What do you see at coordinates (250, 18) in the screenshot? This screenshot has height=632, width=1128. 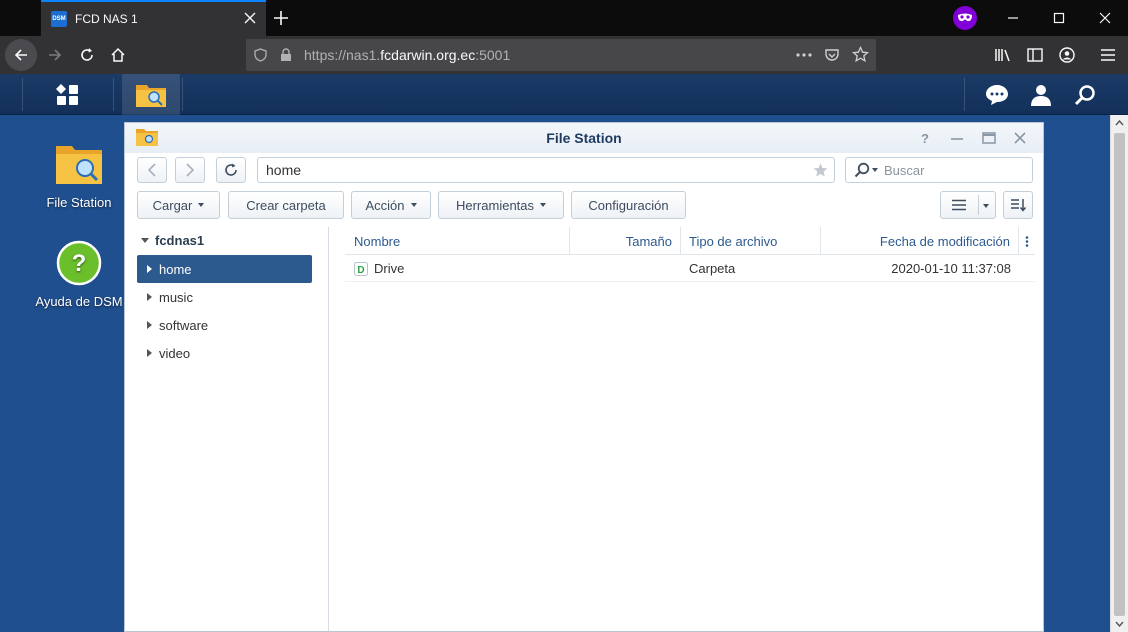 I see `tab-close-icon` at bounding box center [250, 18].